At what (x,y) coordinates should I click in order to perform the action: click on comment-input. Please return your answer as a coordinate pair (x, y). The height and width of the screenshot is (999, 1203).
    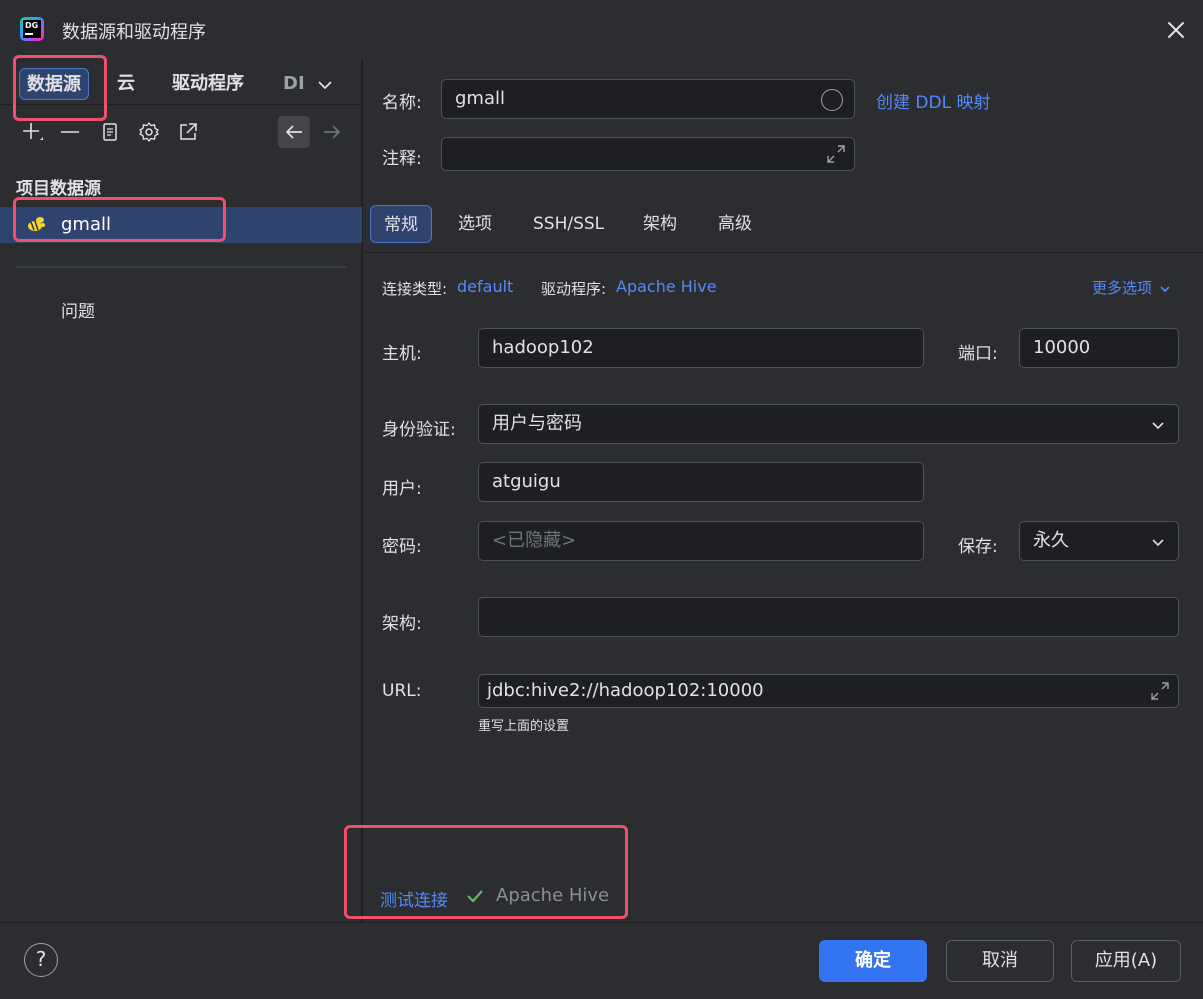
    Looking at the image, I should click on (648, 154).